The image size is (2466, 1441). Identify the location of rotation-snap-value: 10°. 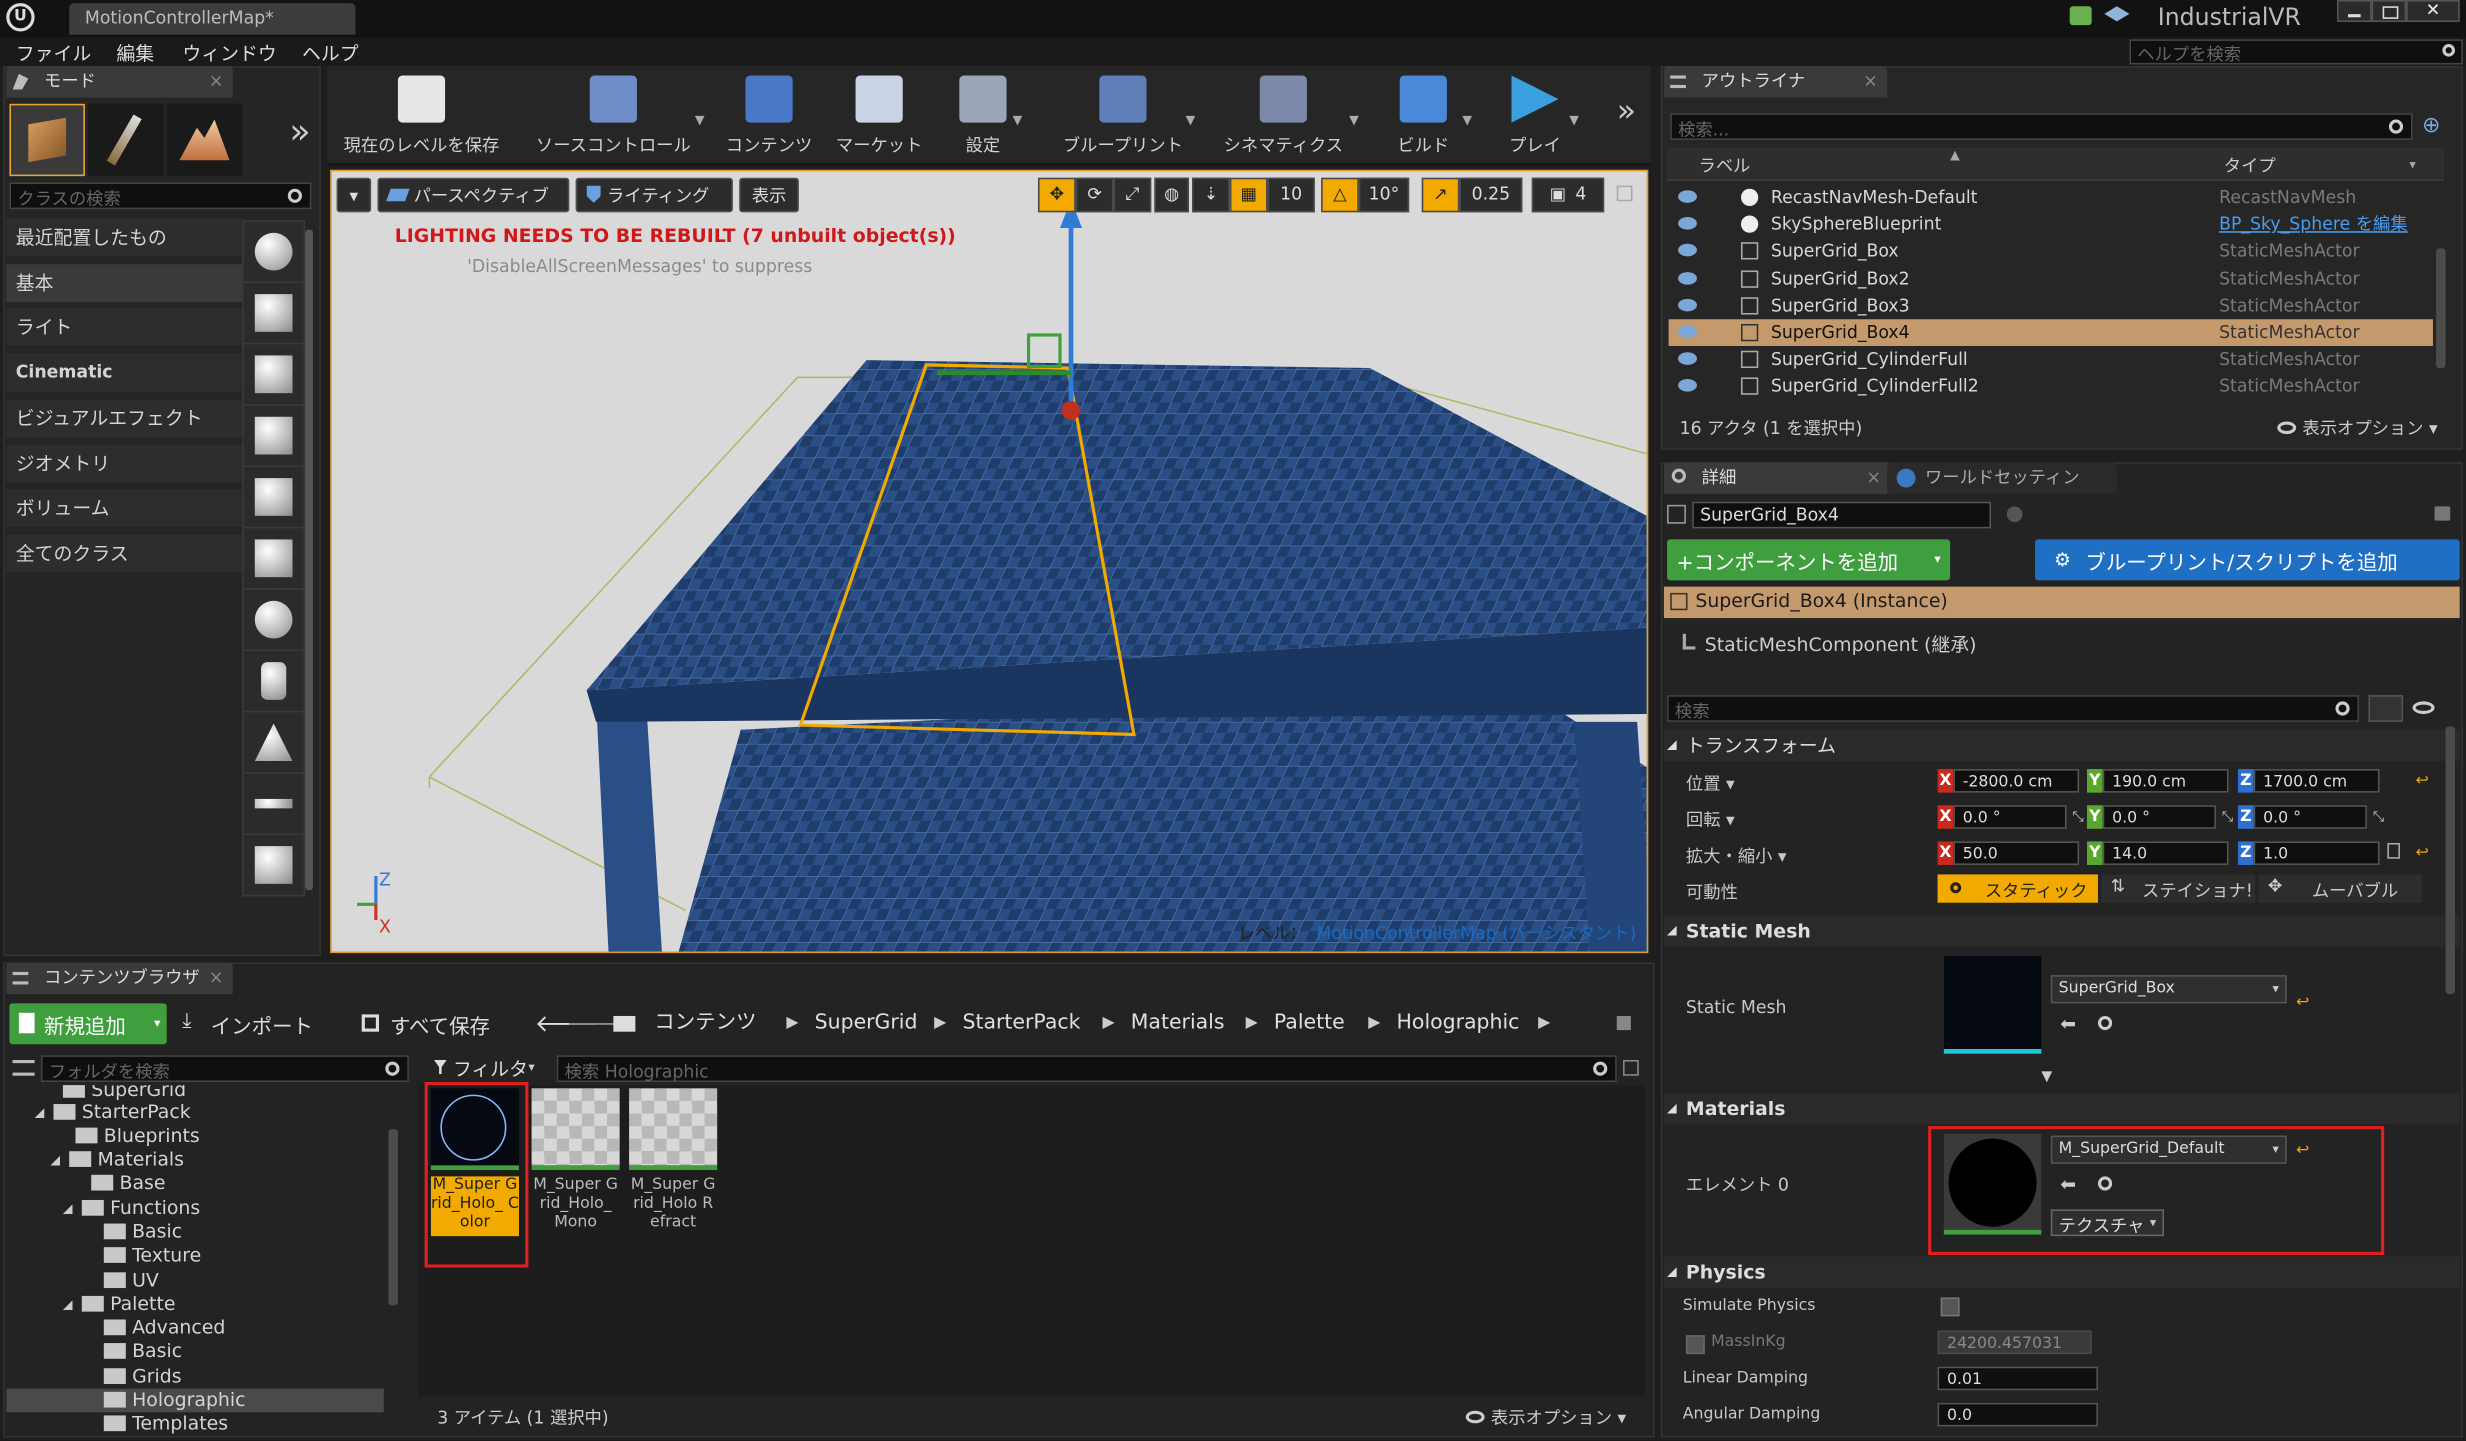
(1384, 195).